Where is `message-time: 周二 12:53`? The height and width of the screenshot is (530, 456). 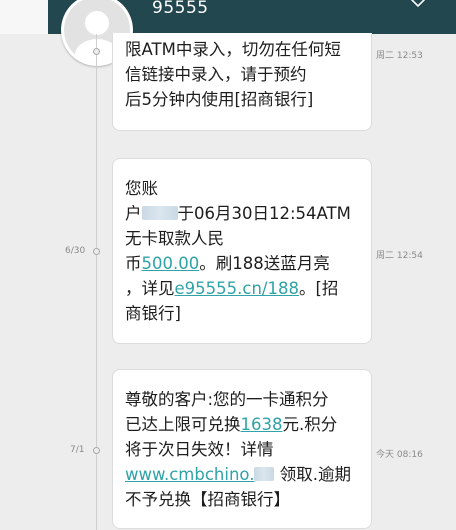
message-time: 周二 12:53 is located at coordinates (399, 56).